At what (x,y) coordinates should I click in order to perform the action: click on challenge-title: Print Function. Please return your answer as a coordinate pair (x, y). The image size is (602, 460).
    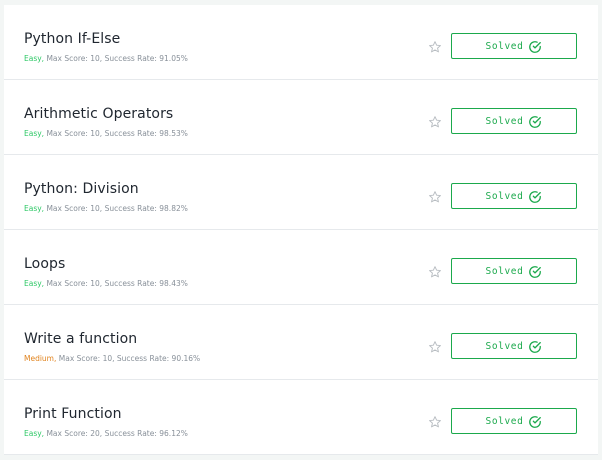
    Looking at the image, I should click on (73, 414).